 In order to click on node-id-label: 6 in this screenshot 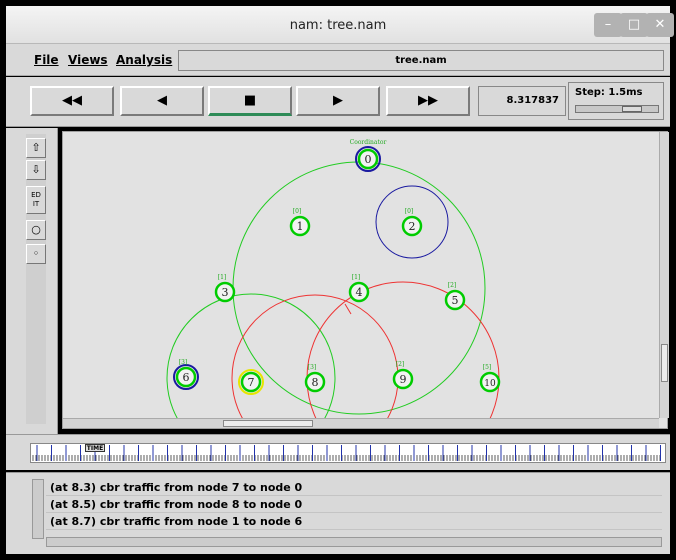, I will do `click(186, 377)`.